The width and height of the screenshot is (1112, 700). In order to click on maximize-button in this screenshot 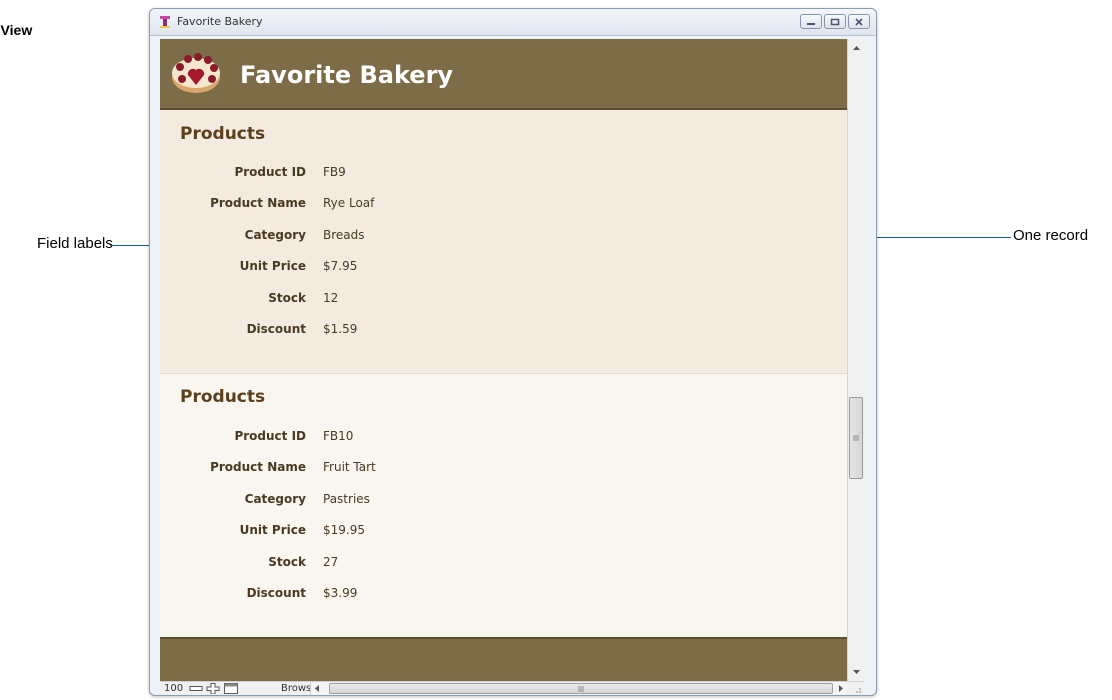, I will do `click(835, 21)`.